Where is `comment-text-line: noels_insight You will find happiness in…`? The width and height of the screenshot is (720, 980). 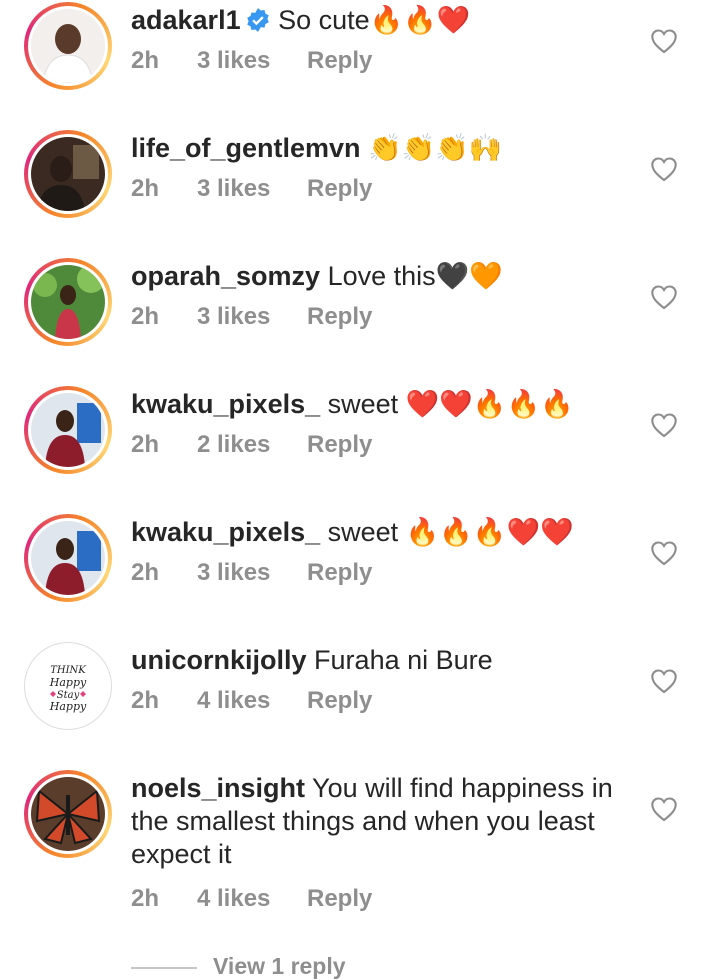 comment-text-line: noels_insight You will find happiness in… is located at coordinates (376, 821).